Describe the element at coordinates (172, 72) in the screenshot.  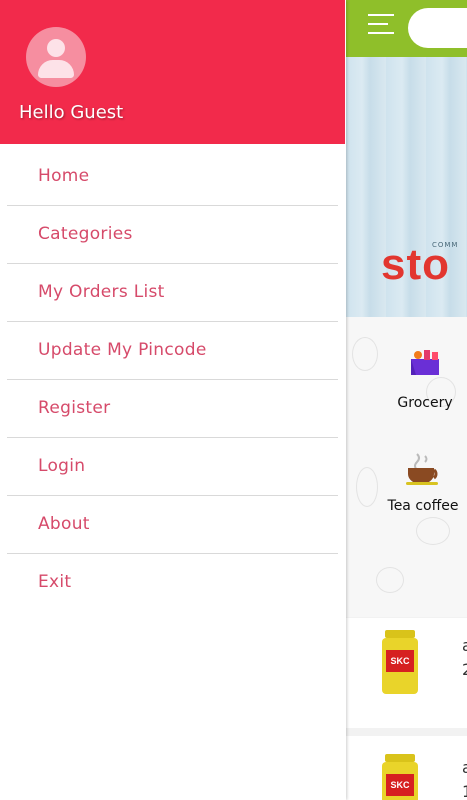
I see `drawer-header: Hello Guest` at that location.